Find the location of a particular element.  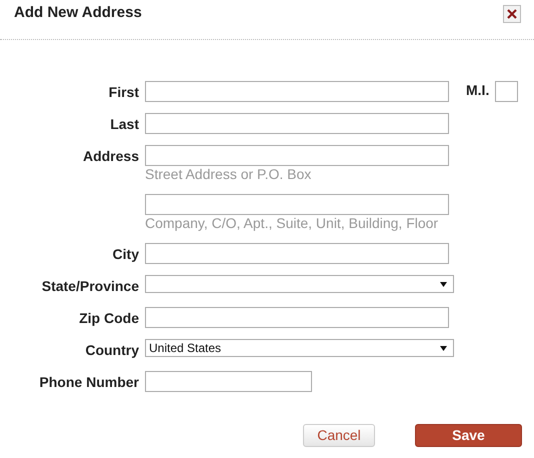

dropdown is located at coordinates (299, 284).